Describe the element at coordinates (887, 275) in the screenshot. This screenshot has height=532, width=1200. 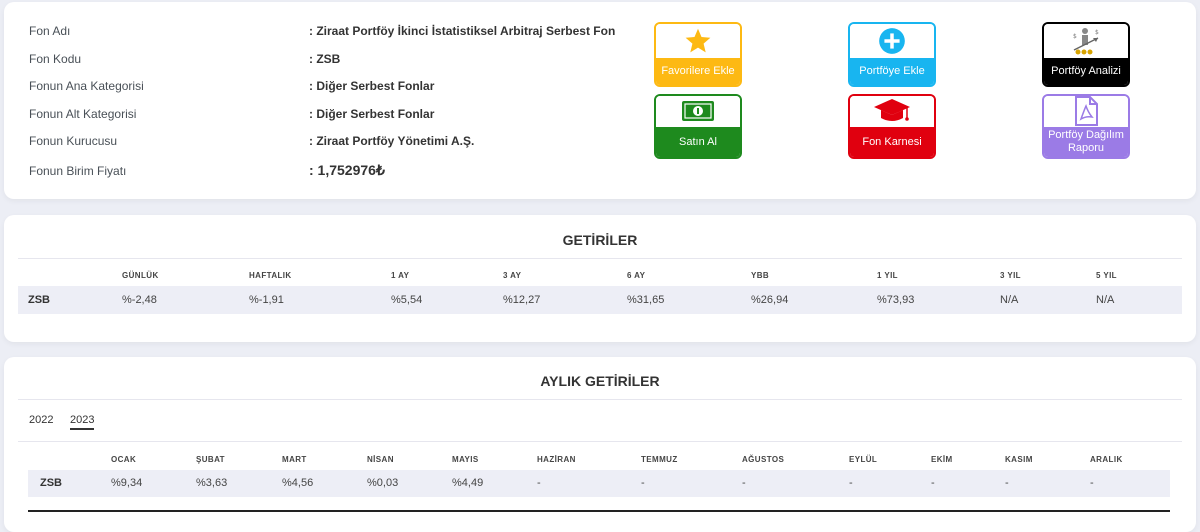
I see `returns-header: 1 YIL` at that location.